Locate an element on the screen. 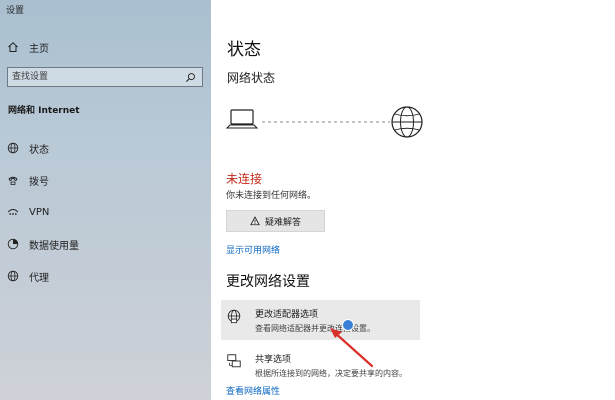 The image size is (615, 400). setting-title: 更改适配器选项 is located at coordinates (287, 315).